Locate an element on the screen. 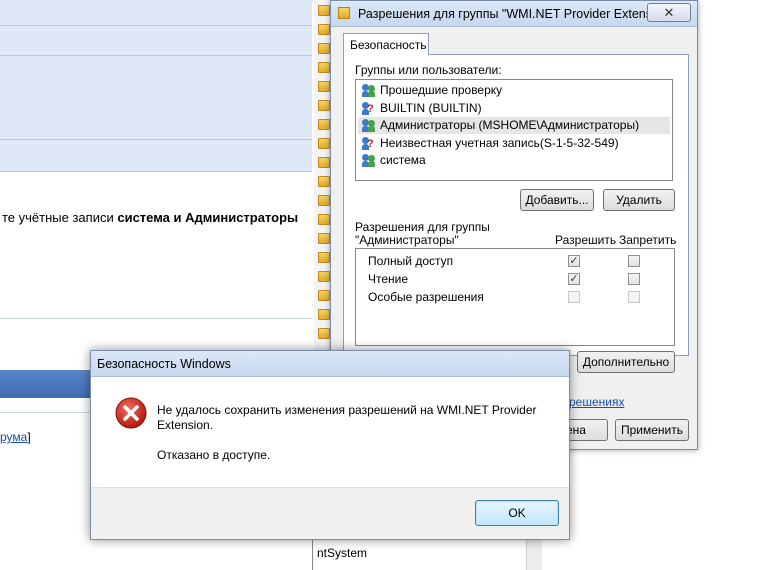 The width and height of the screenshot is (784, 570). bg-list-item: ntSystem is located at coordinates (342, 553).